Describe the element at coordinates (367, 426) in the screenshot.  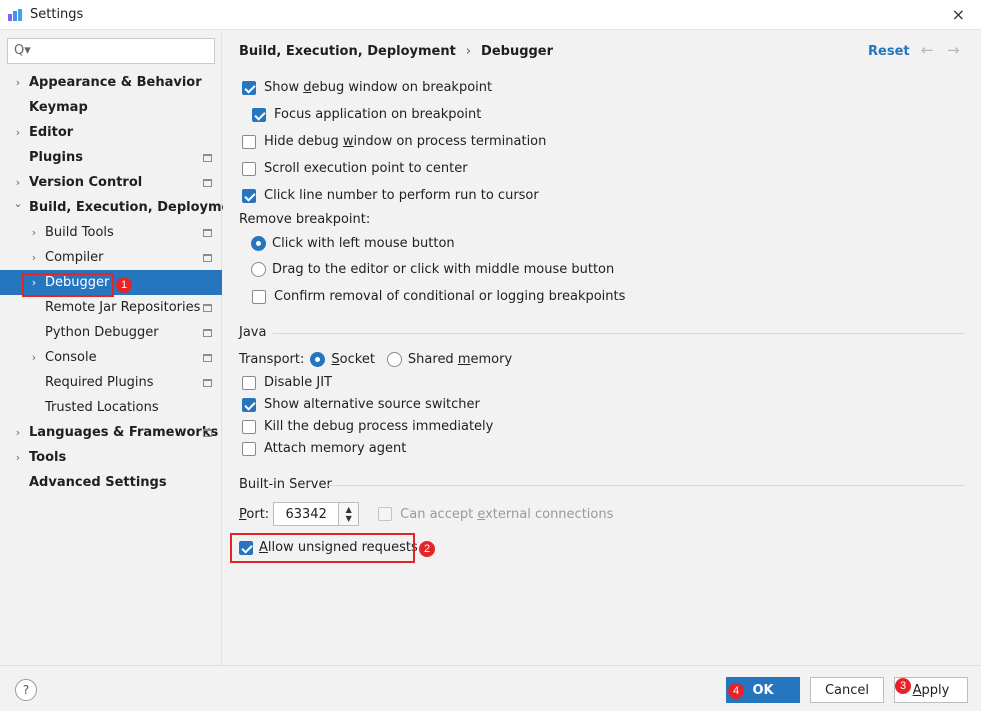
I see `kill-debug-checkbox: Kill the debug process immediately` at that location.